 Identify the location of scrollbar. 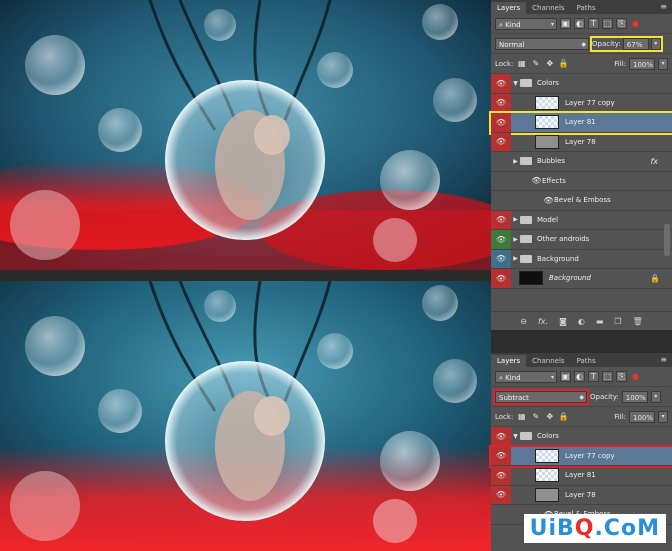
(667, 240).